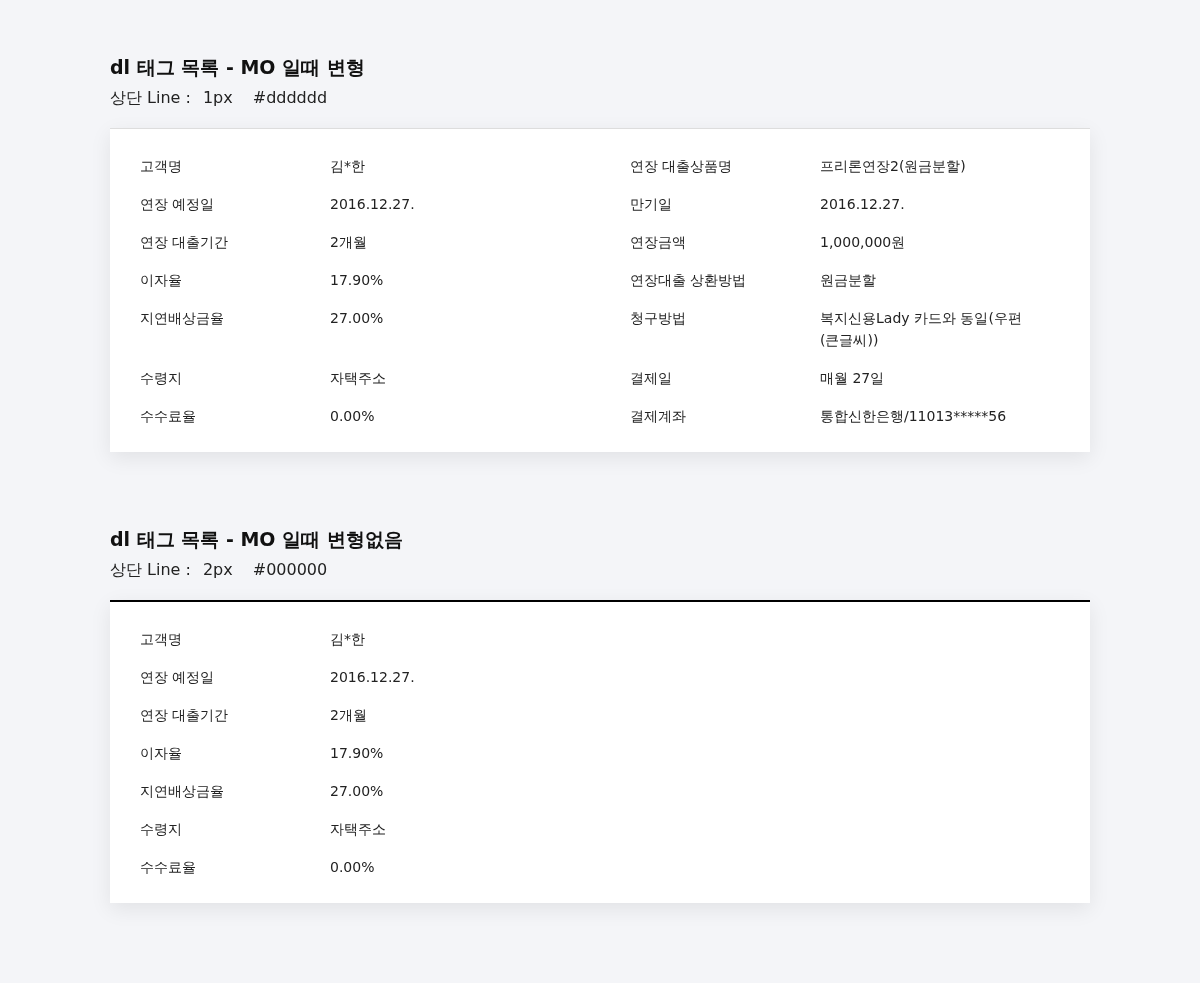  I want to click on field-label: 청구방법, so click(658, 318).